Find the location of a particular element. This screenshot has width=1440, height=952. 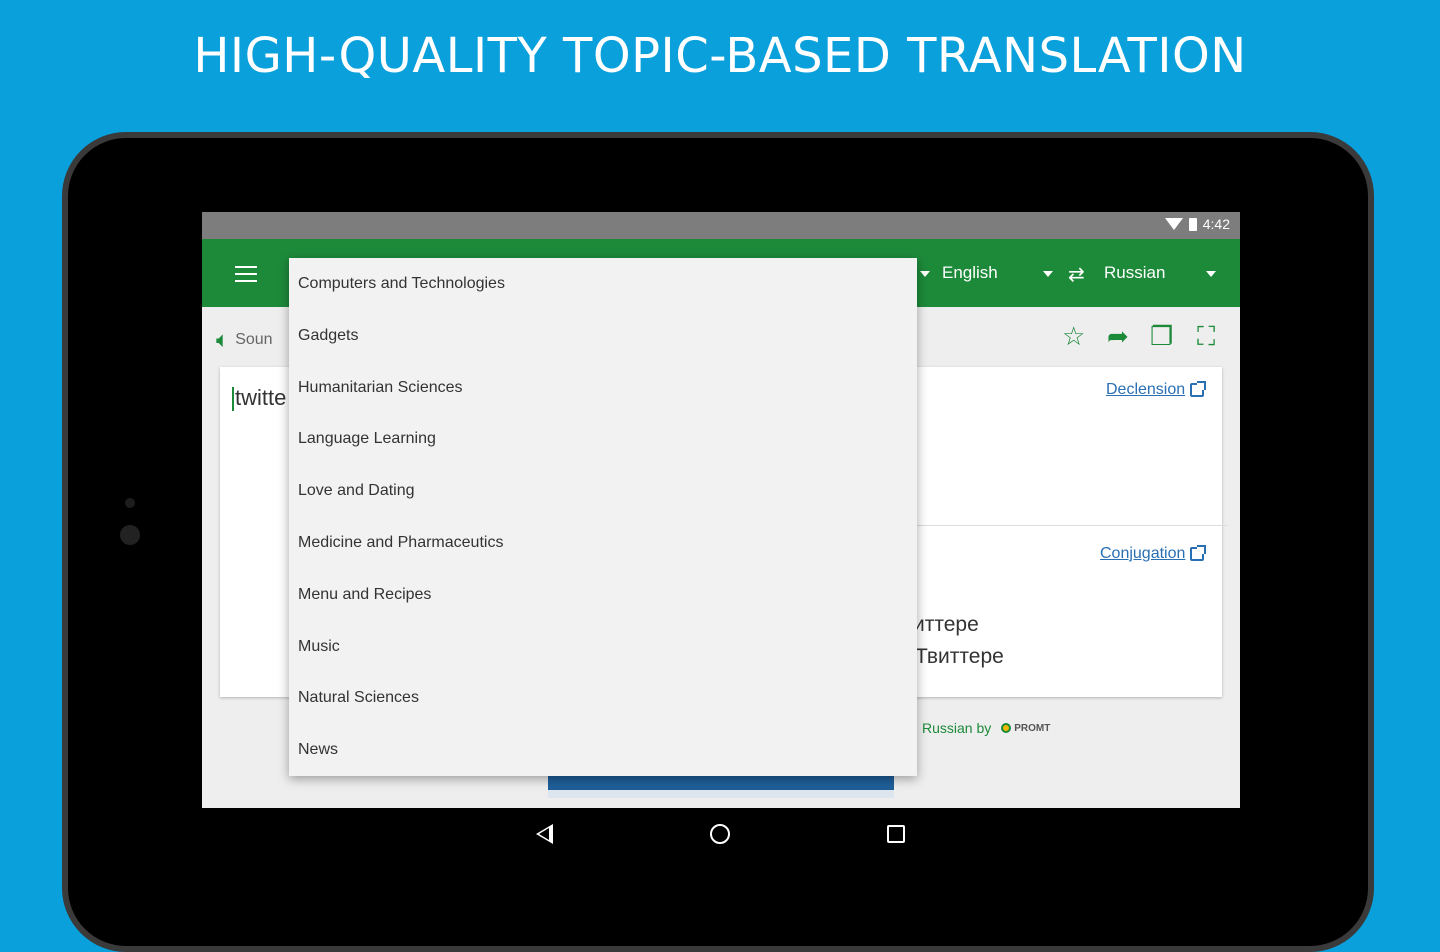

divider is located at coordinates (1064, 525).